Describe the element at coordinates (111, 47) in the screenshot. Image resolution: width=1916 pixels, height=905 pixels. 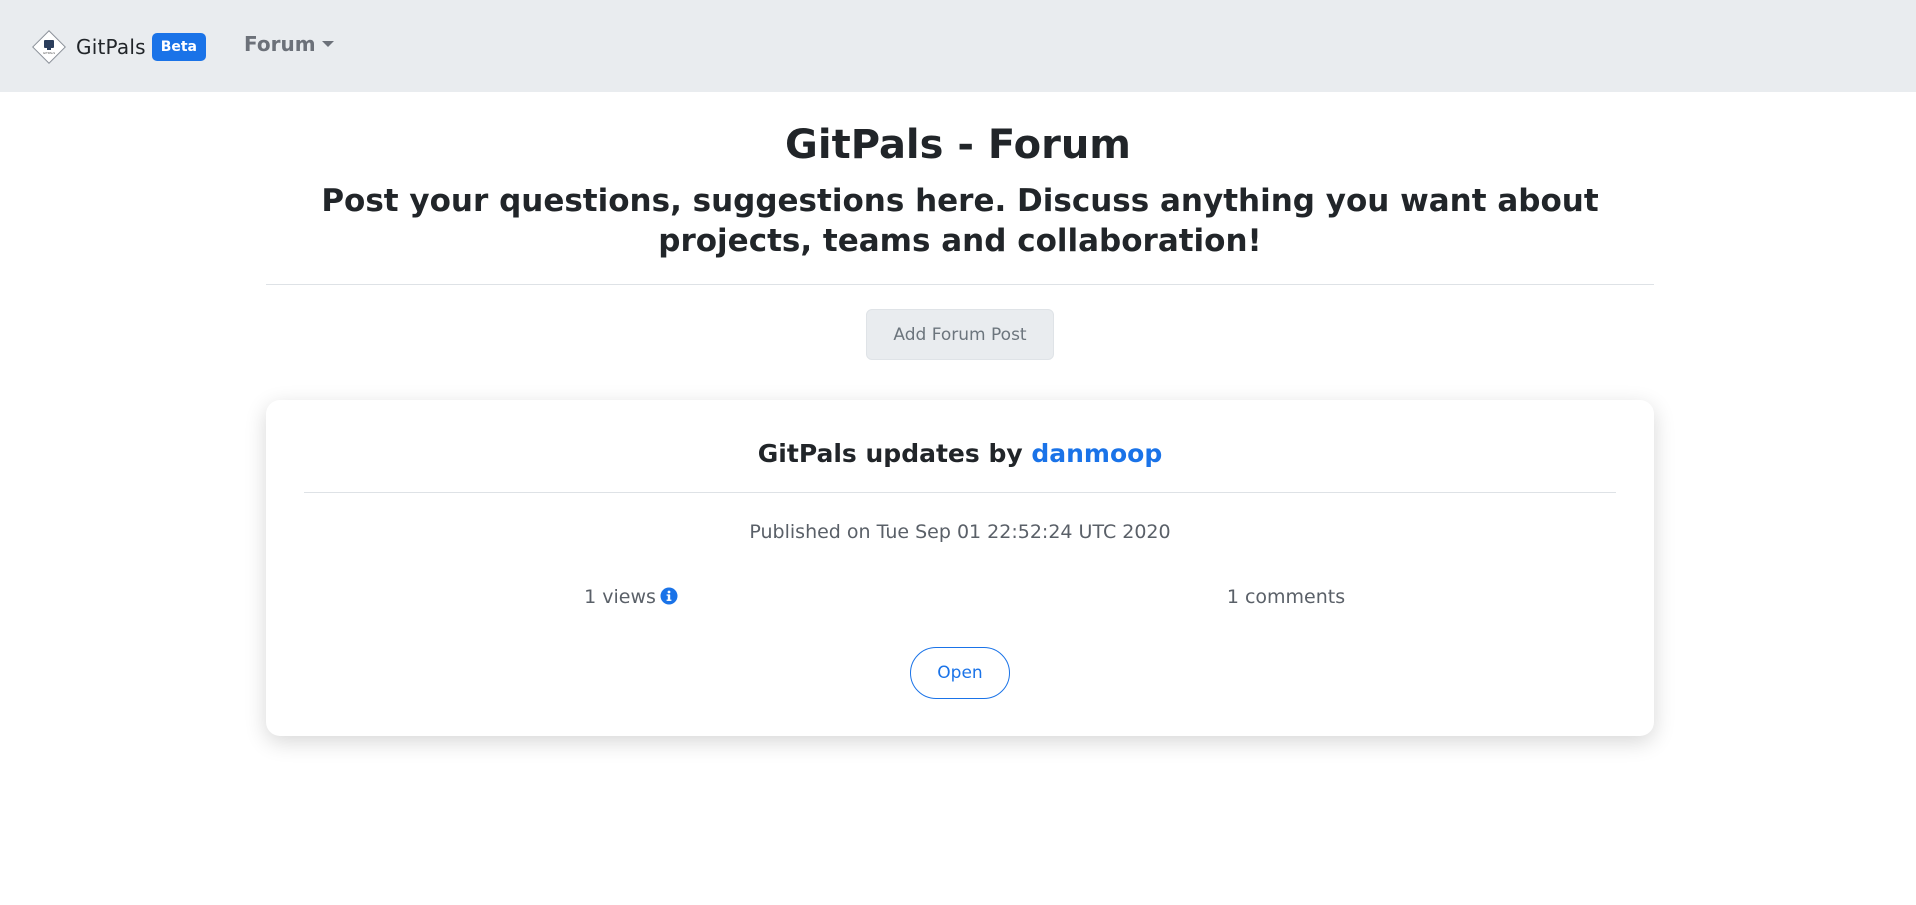
I see `brand-name: GitPals` at that location.